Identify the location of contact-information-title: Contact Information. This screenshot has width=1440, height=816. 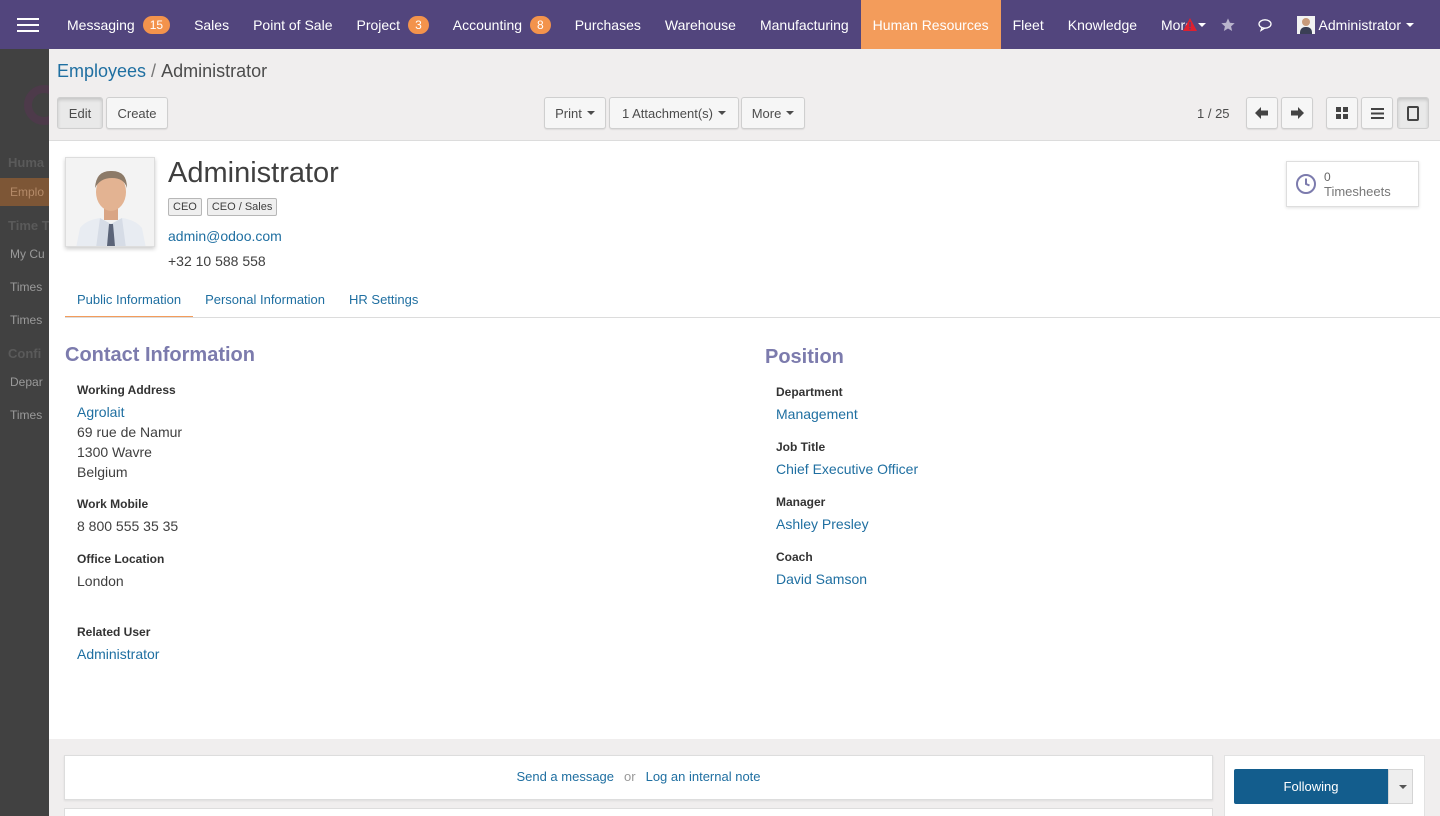
(160, 355).